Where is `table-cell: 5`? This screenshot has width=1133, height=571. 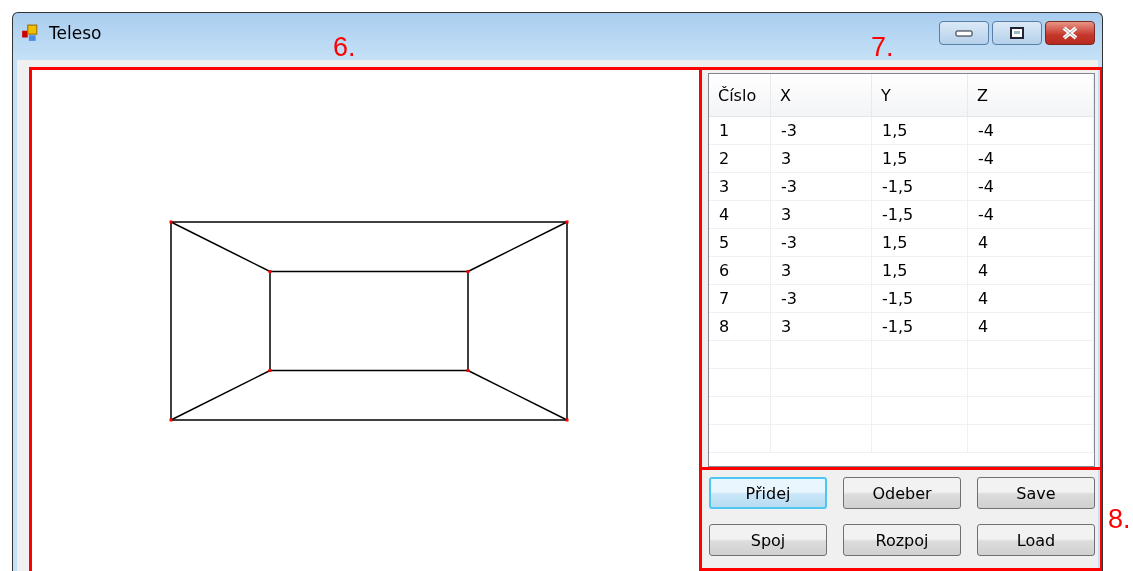
table-cell: 5 is located at coordinates (740, 242).